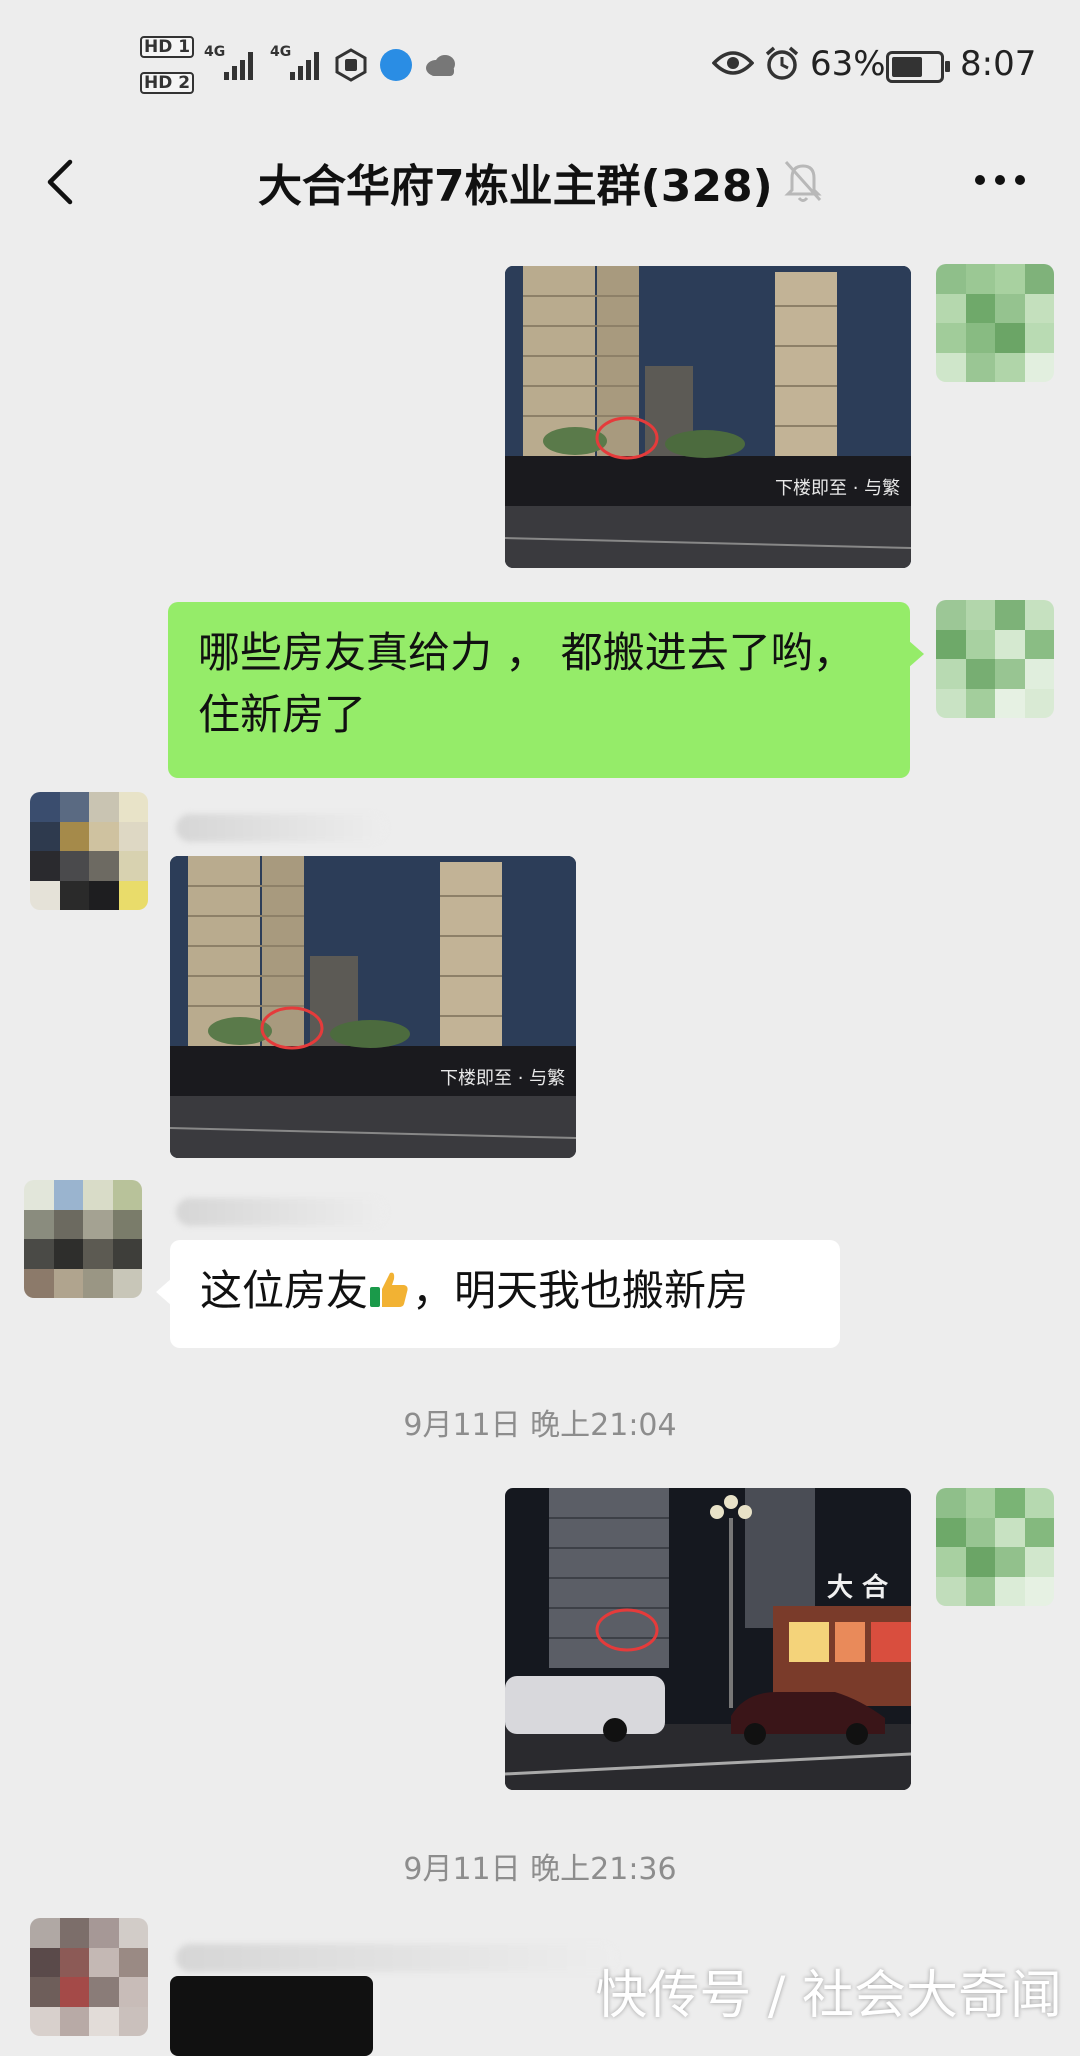 The image size is (1080, 2056). I want to click on chat-header: 大合华府7栋业主群(328), so click(540, 185).